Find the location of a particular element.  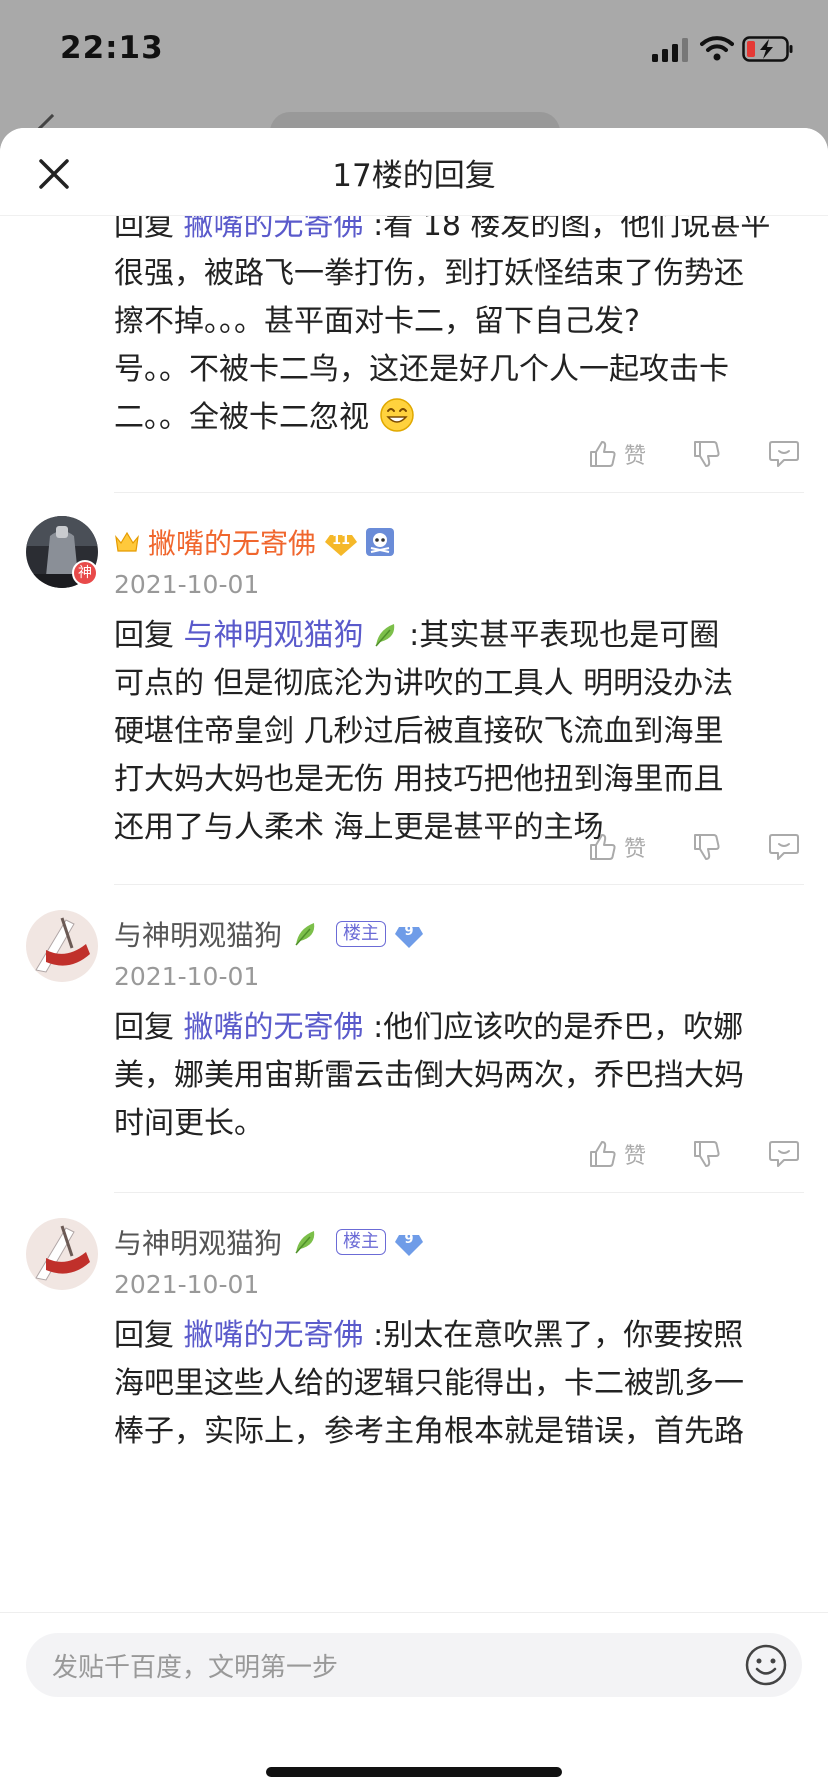

reply-text-line: :看 18 楼发的图，他们说甚平 is located at coordinates (567, 229).